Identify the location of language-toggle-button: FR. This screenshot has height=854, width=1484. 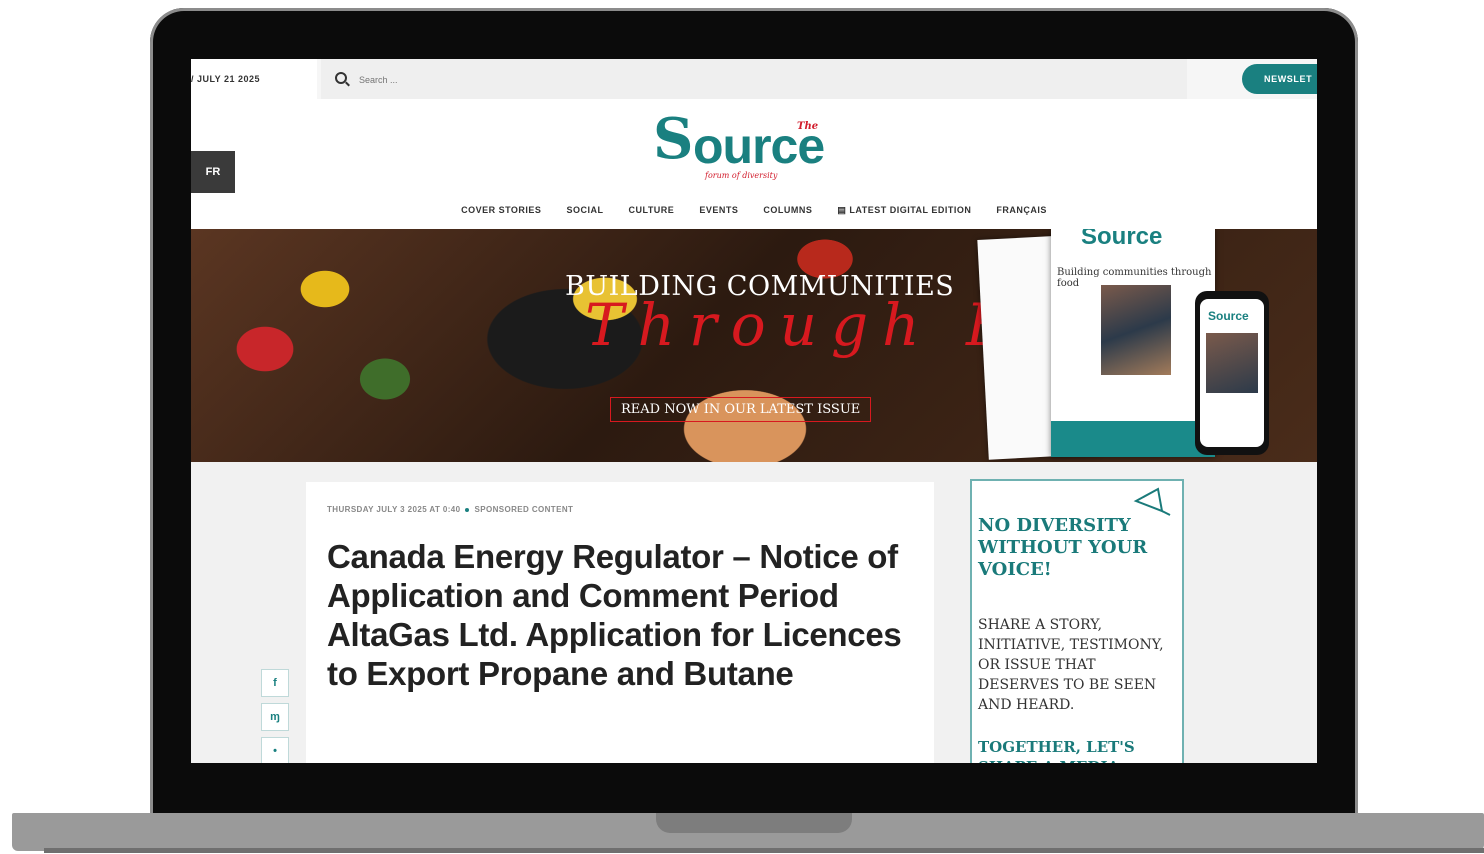
(213, 172).